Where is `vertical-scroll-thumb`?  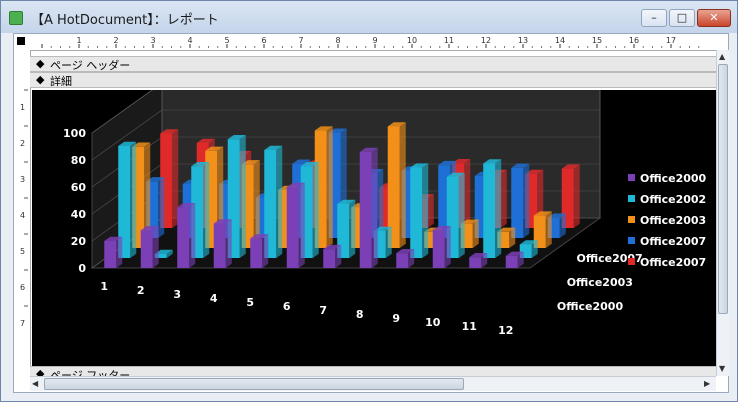
vertical-scroll-thumb is located at coordinates (723, 189).